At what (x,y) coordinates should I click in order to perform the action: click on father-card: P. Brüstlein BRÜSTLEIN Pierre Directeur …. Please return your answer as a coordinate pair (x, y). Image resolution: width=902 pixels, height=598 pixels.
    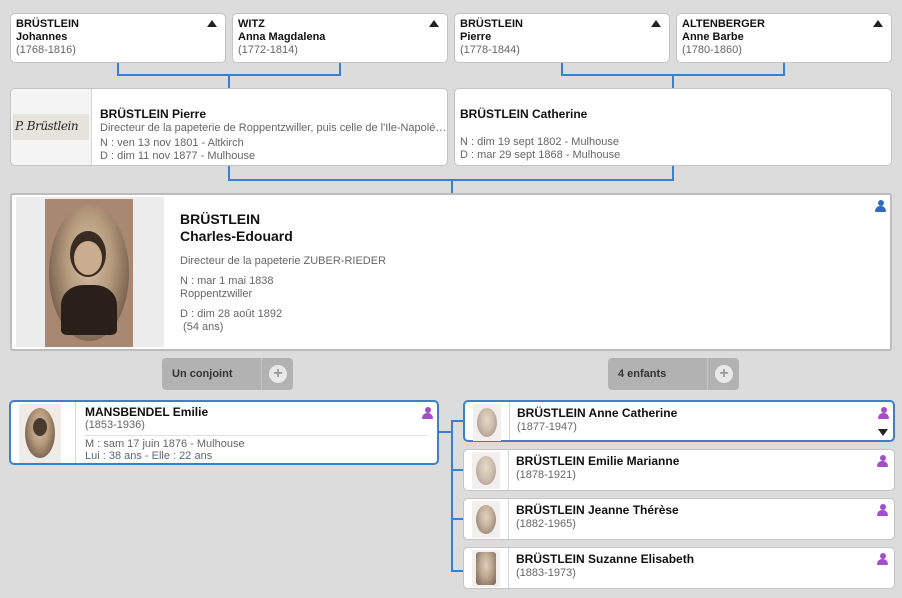
    Looking at the image, I should click on (229, 127).